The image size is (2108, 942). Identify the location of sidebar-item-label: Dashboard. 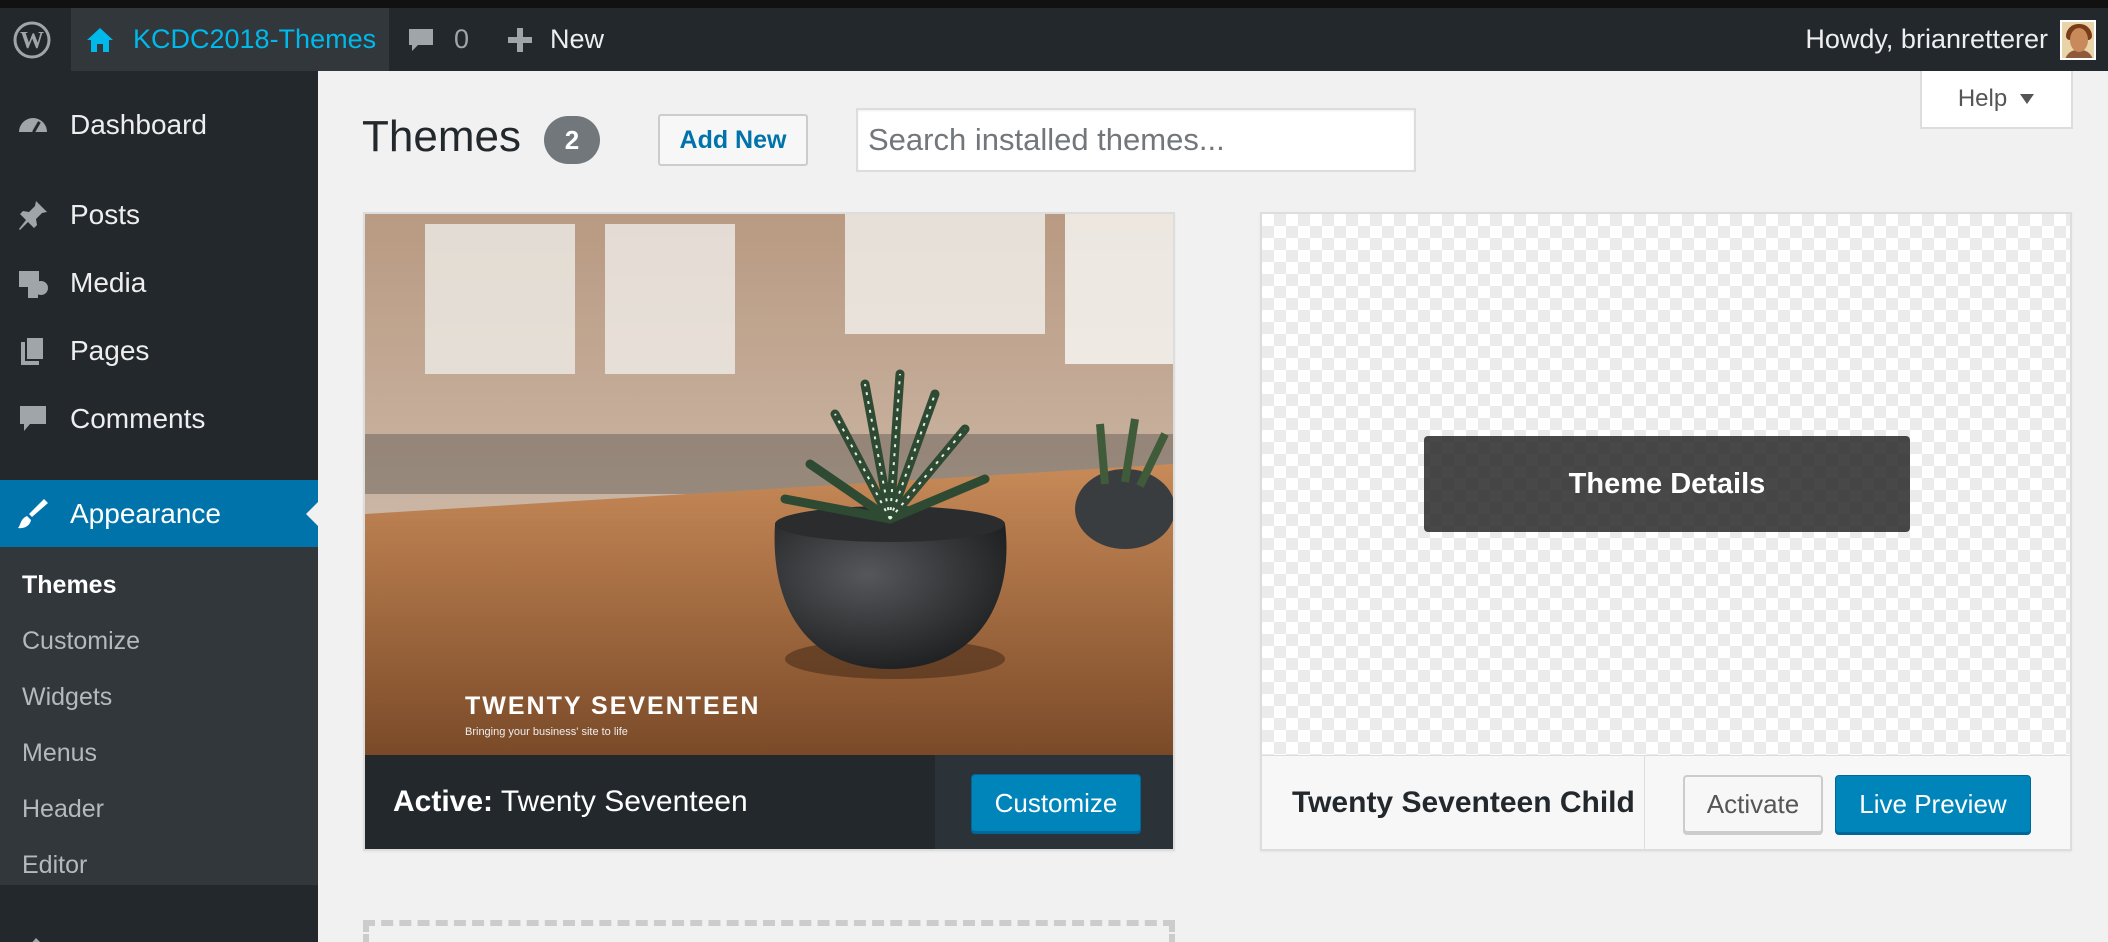
(138, 124).